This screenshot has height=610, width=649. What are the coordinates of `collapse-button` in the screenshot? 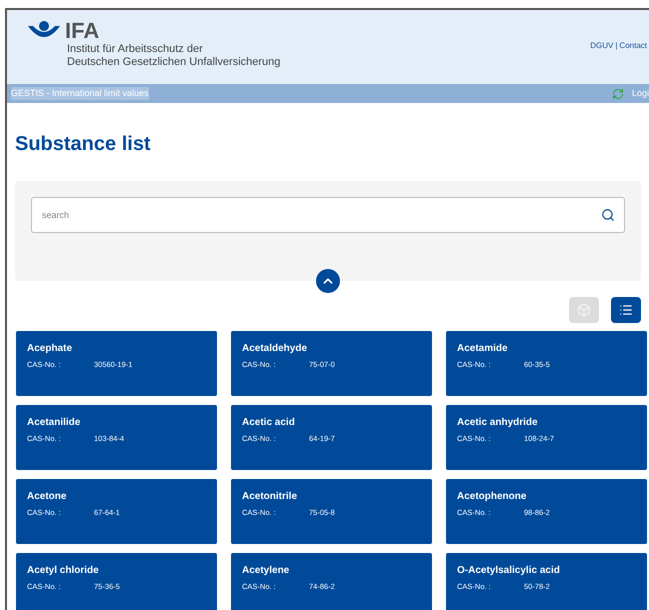 It's located at (328, 281).